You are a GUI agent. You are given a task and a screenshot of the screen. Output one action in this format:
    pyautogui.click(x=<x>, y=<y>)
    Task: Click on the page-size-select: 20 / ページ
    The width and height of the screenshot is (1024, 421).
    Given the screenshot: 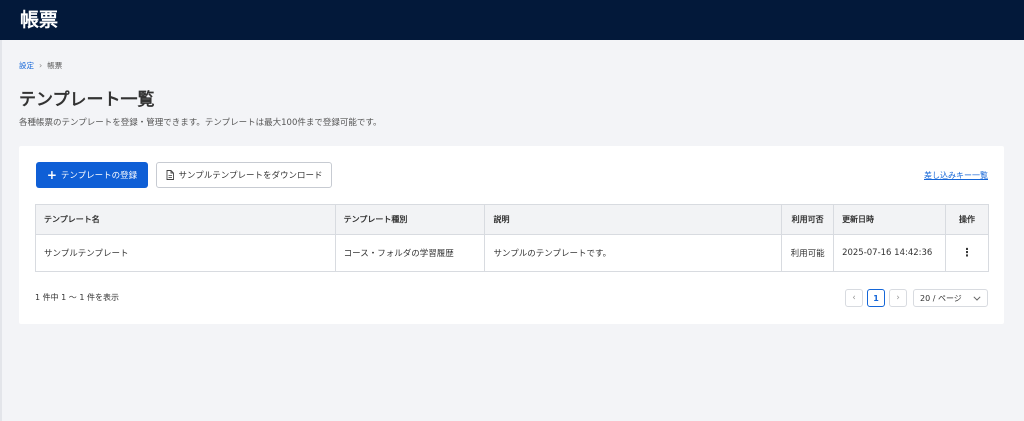 What is the action you would take?
    pyautogui.click(x=950, y=298)
    